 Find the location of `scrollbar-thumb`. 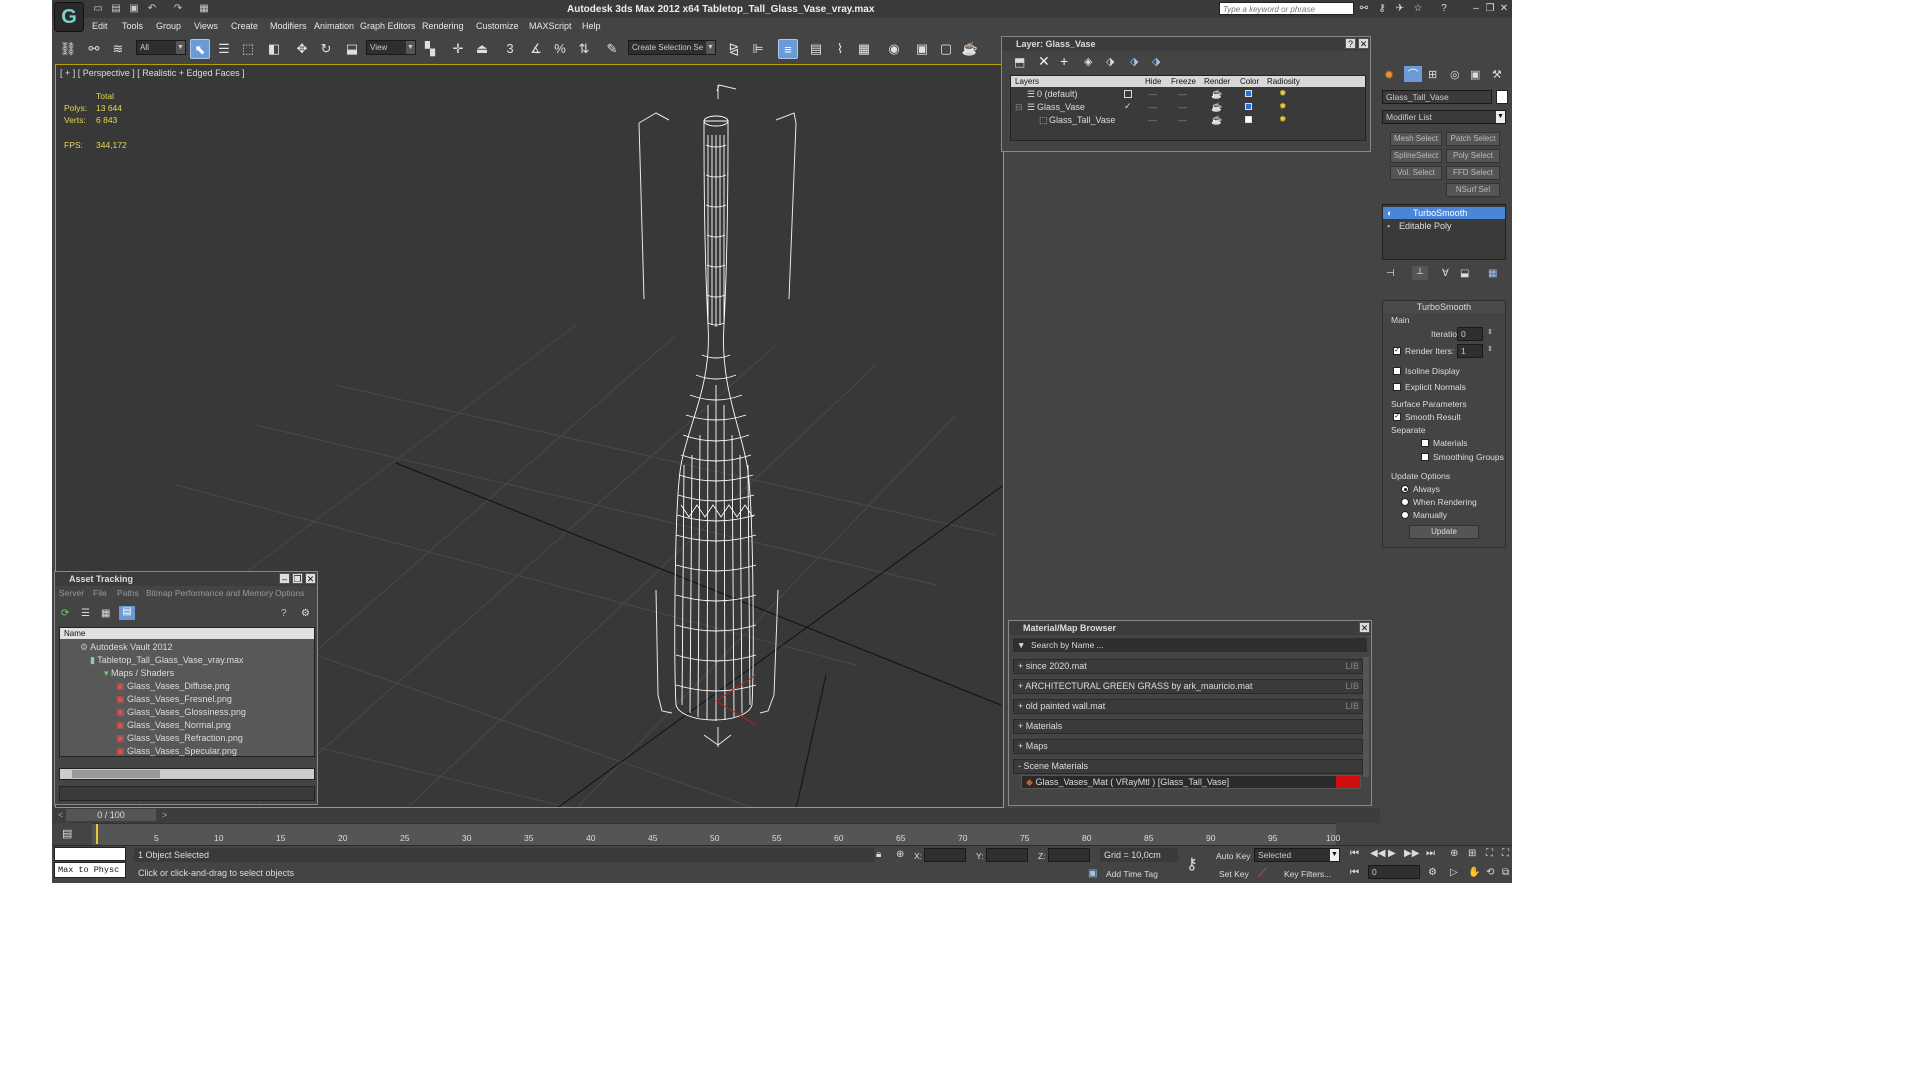

scrollbar-thumb is located at coordinates (116, 774).